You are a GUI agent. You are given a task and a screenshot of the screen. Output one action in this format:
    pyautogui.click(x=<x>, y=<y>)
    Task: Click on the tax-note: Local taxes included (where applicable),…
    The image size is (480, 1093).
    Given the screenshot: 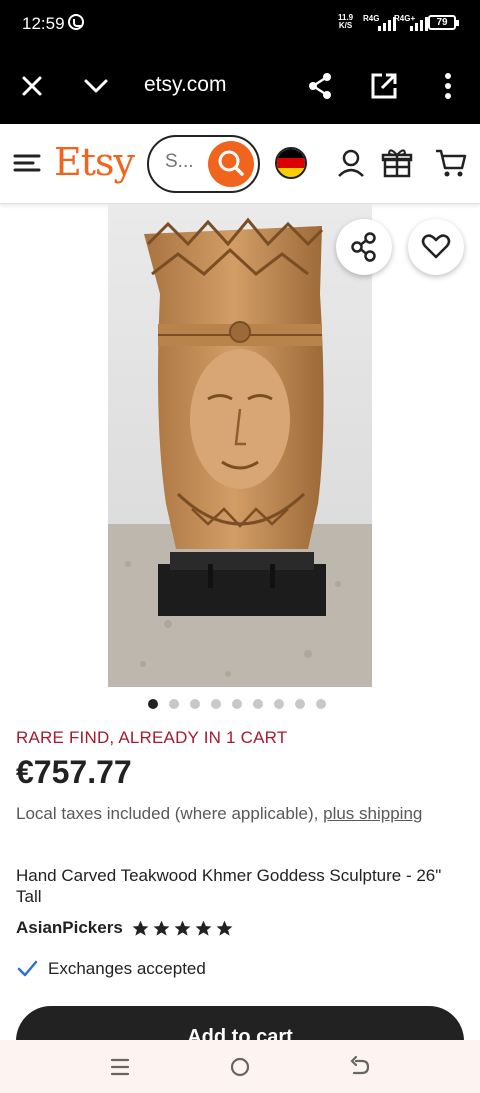 What is the action you would take?
    pyautogui.click(x=236, y=814)
    